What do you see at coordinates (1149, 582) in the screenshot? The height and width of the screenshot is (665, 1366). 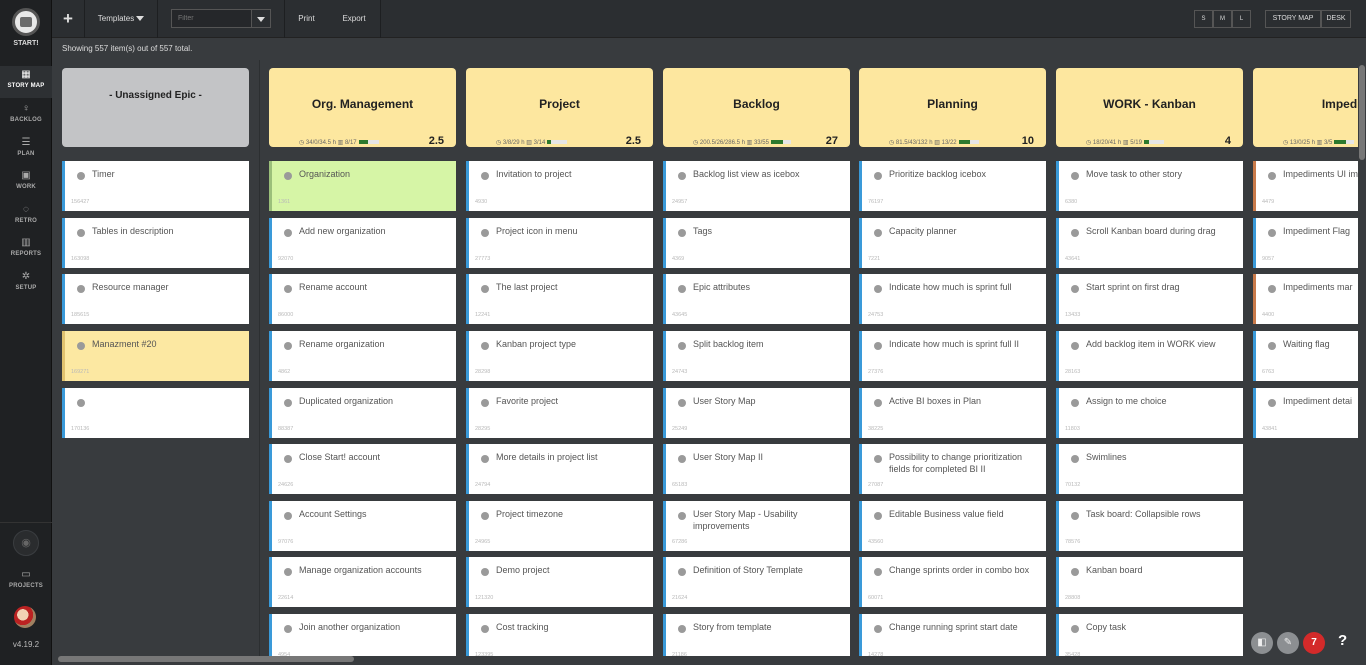 I see `story-card: Kanban board 28808` at bounding box center [1149, 582].